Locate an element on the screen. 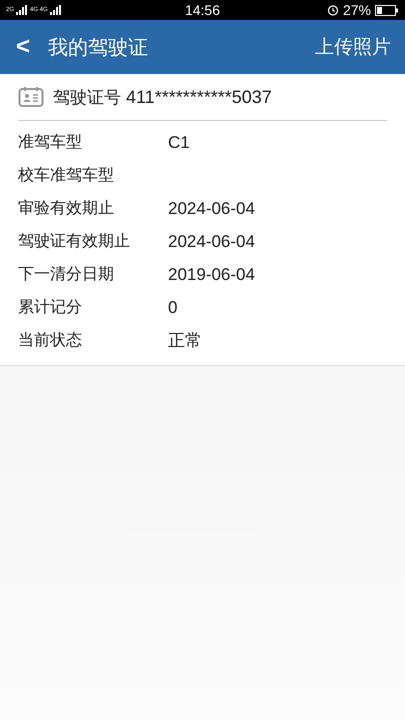 Image resolution: width=405 pixels, height=720 pixels. field-value: 正常 is located at coordinates (185, 341).